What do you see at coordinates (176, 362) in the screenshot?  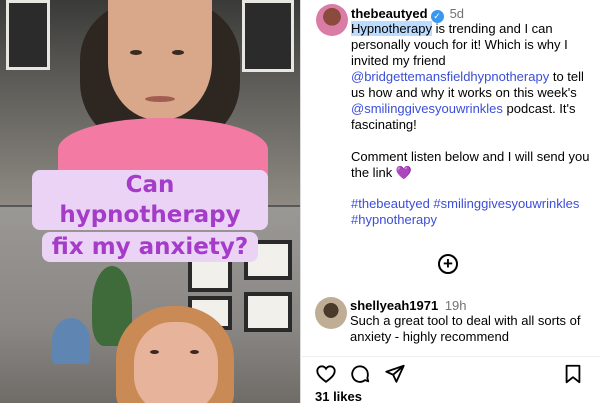 I see `guest-face` at bounding box center [176, 362].